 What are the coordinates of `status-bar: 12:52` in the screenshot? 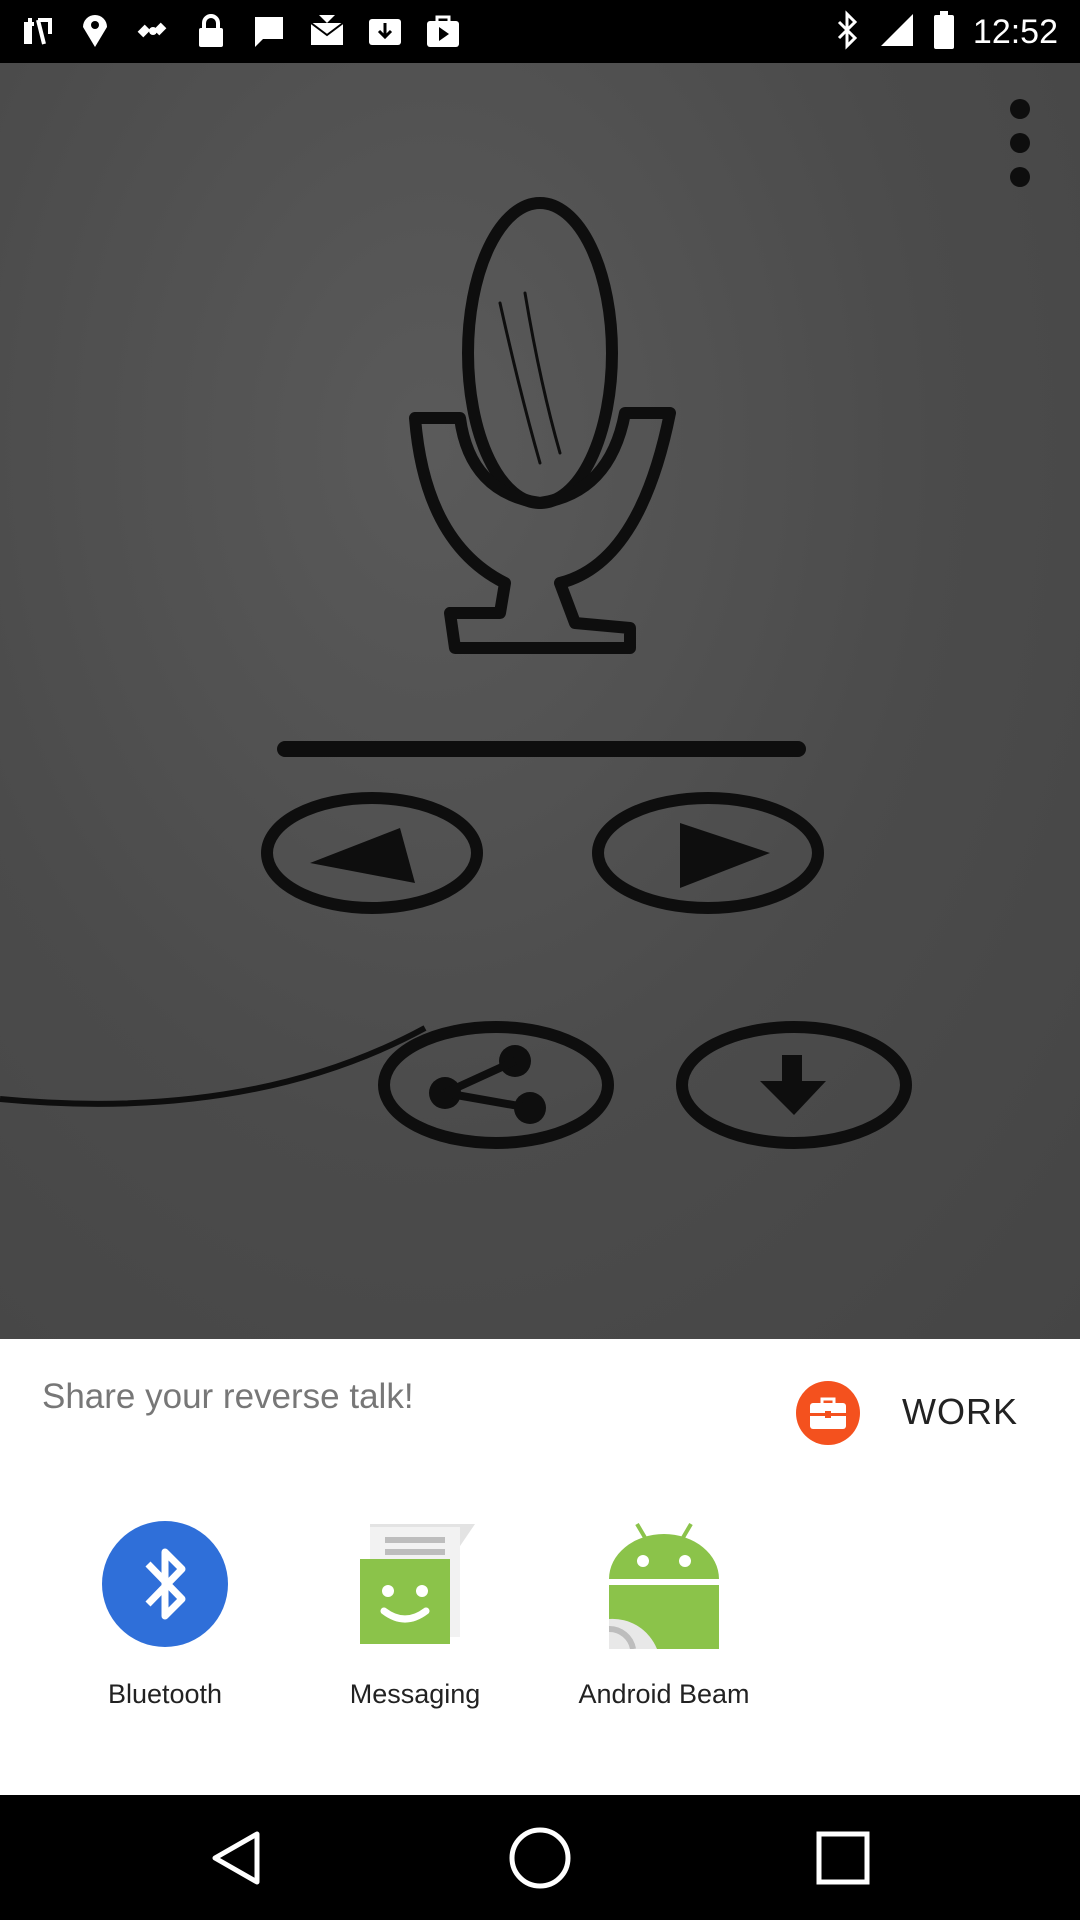 It's located at (540, 31).